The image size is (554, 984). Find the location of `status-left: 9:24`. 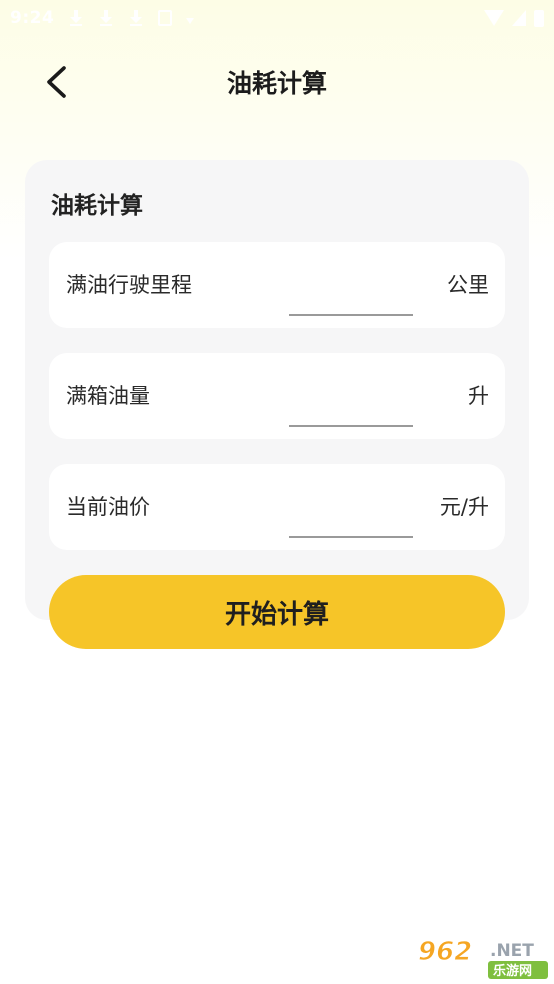

status-left: 9:24 is located at coordinates (102, 18).